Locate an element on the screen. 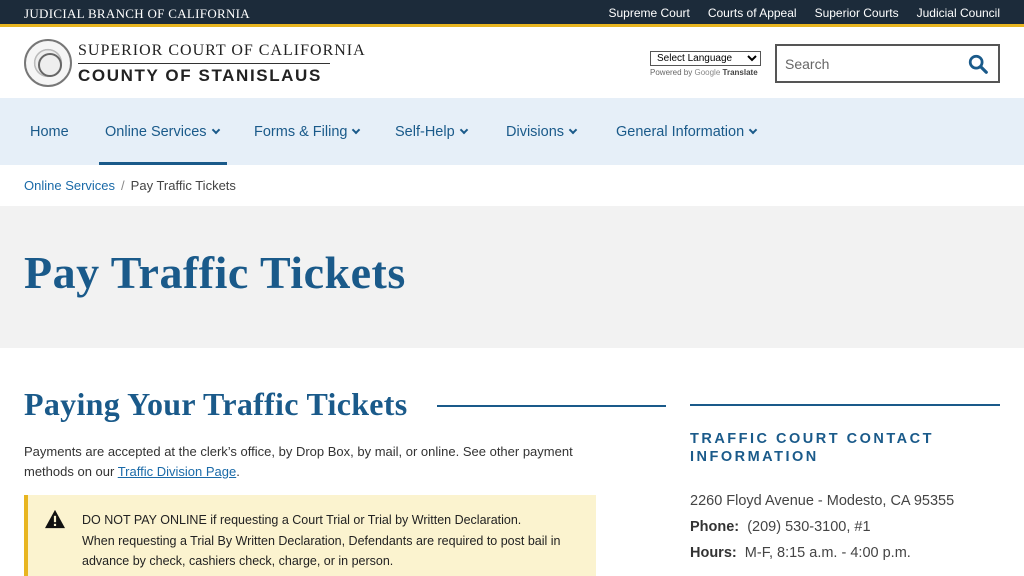 This screenshot has height=576, width=1024. supreme-court-link: Supreme Court is located at coordinates (648, 13).